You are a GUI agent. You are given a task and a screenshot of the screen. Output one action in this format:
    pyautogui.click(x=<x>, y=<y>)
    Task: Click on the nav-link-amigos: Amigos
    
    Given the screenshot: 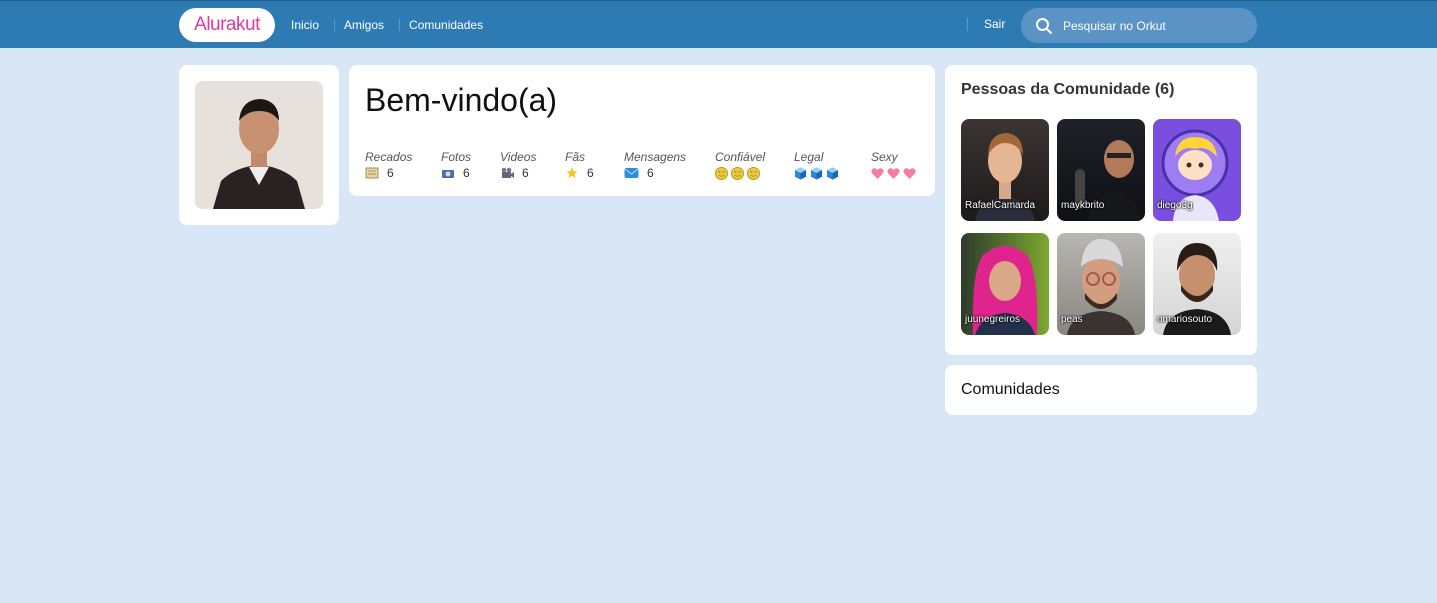 What is the action you would take?
    pyautogui.click(x=368, y=25)
    